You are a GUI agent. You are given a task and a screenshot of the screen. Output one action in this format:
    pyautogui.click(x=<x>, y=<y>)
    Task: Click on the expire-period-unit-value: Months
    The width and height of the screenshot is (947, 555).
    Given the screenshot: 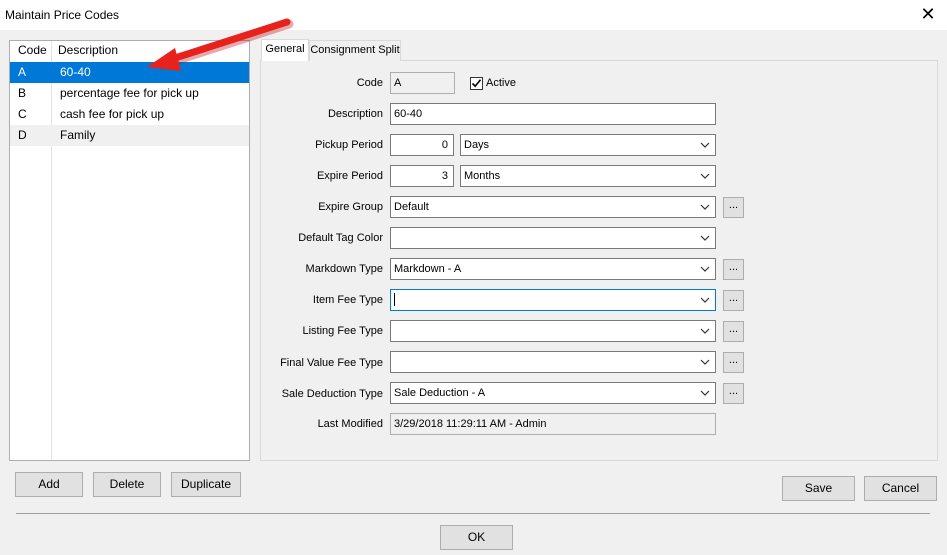 What is the action you would take?
    pyautogui.click(x=482, y=176)
    